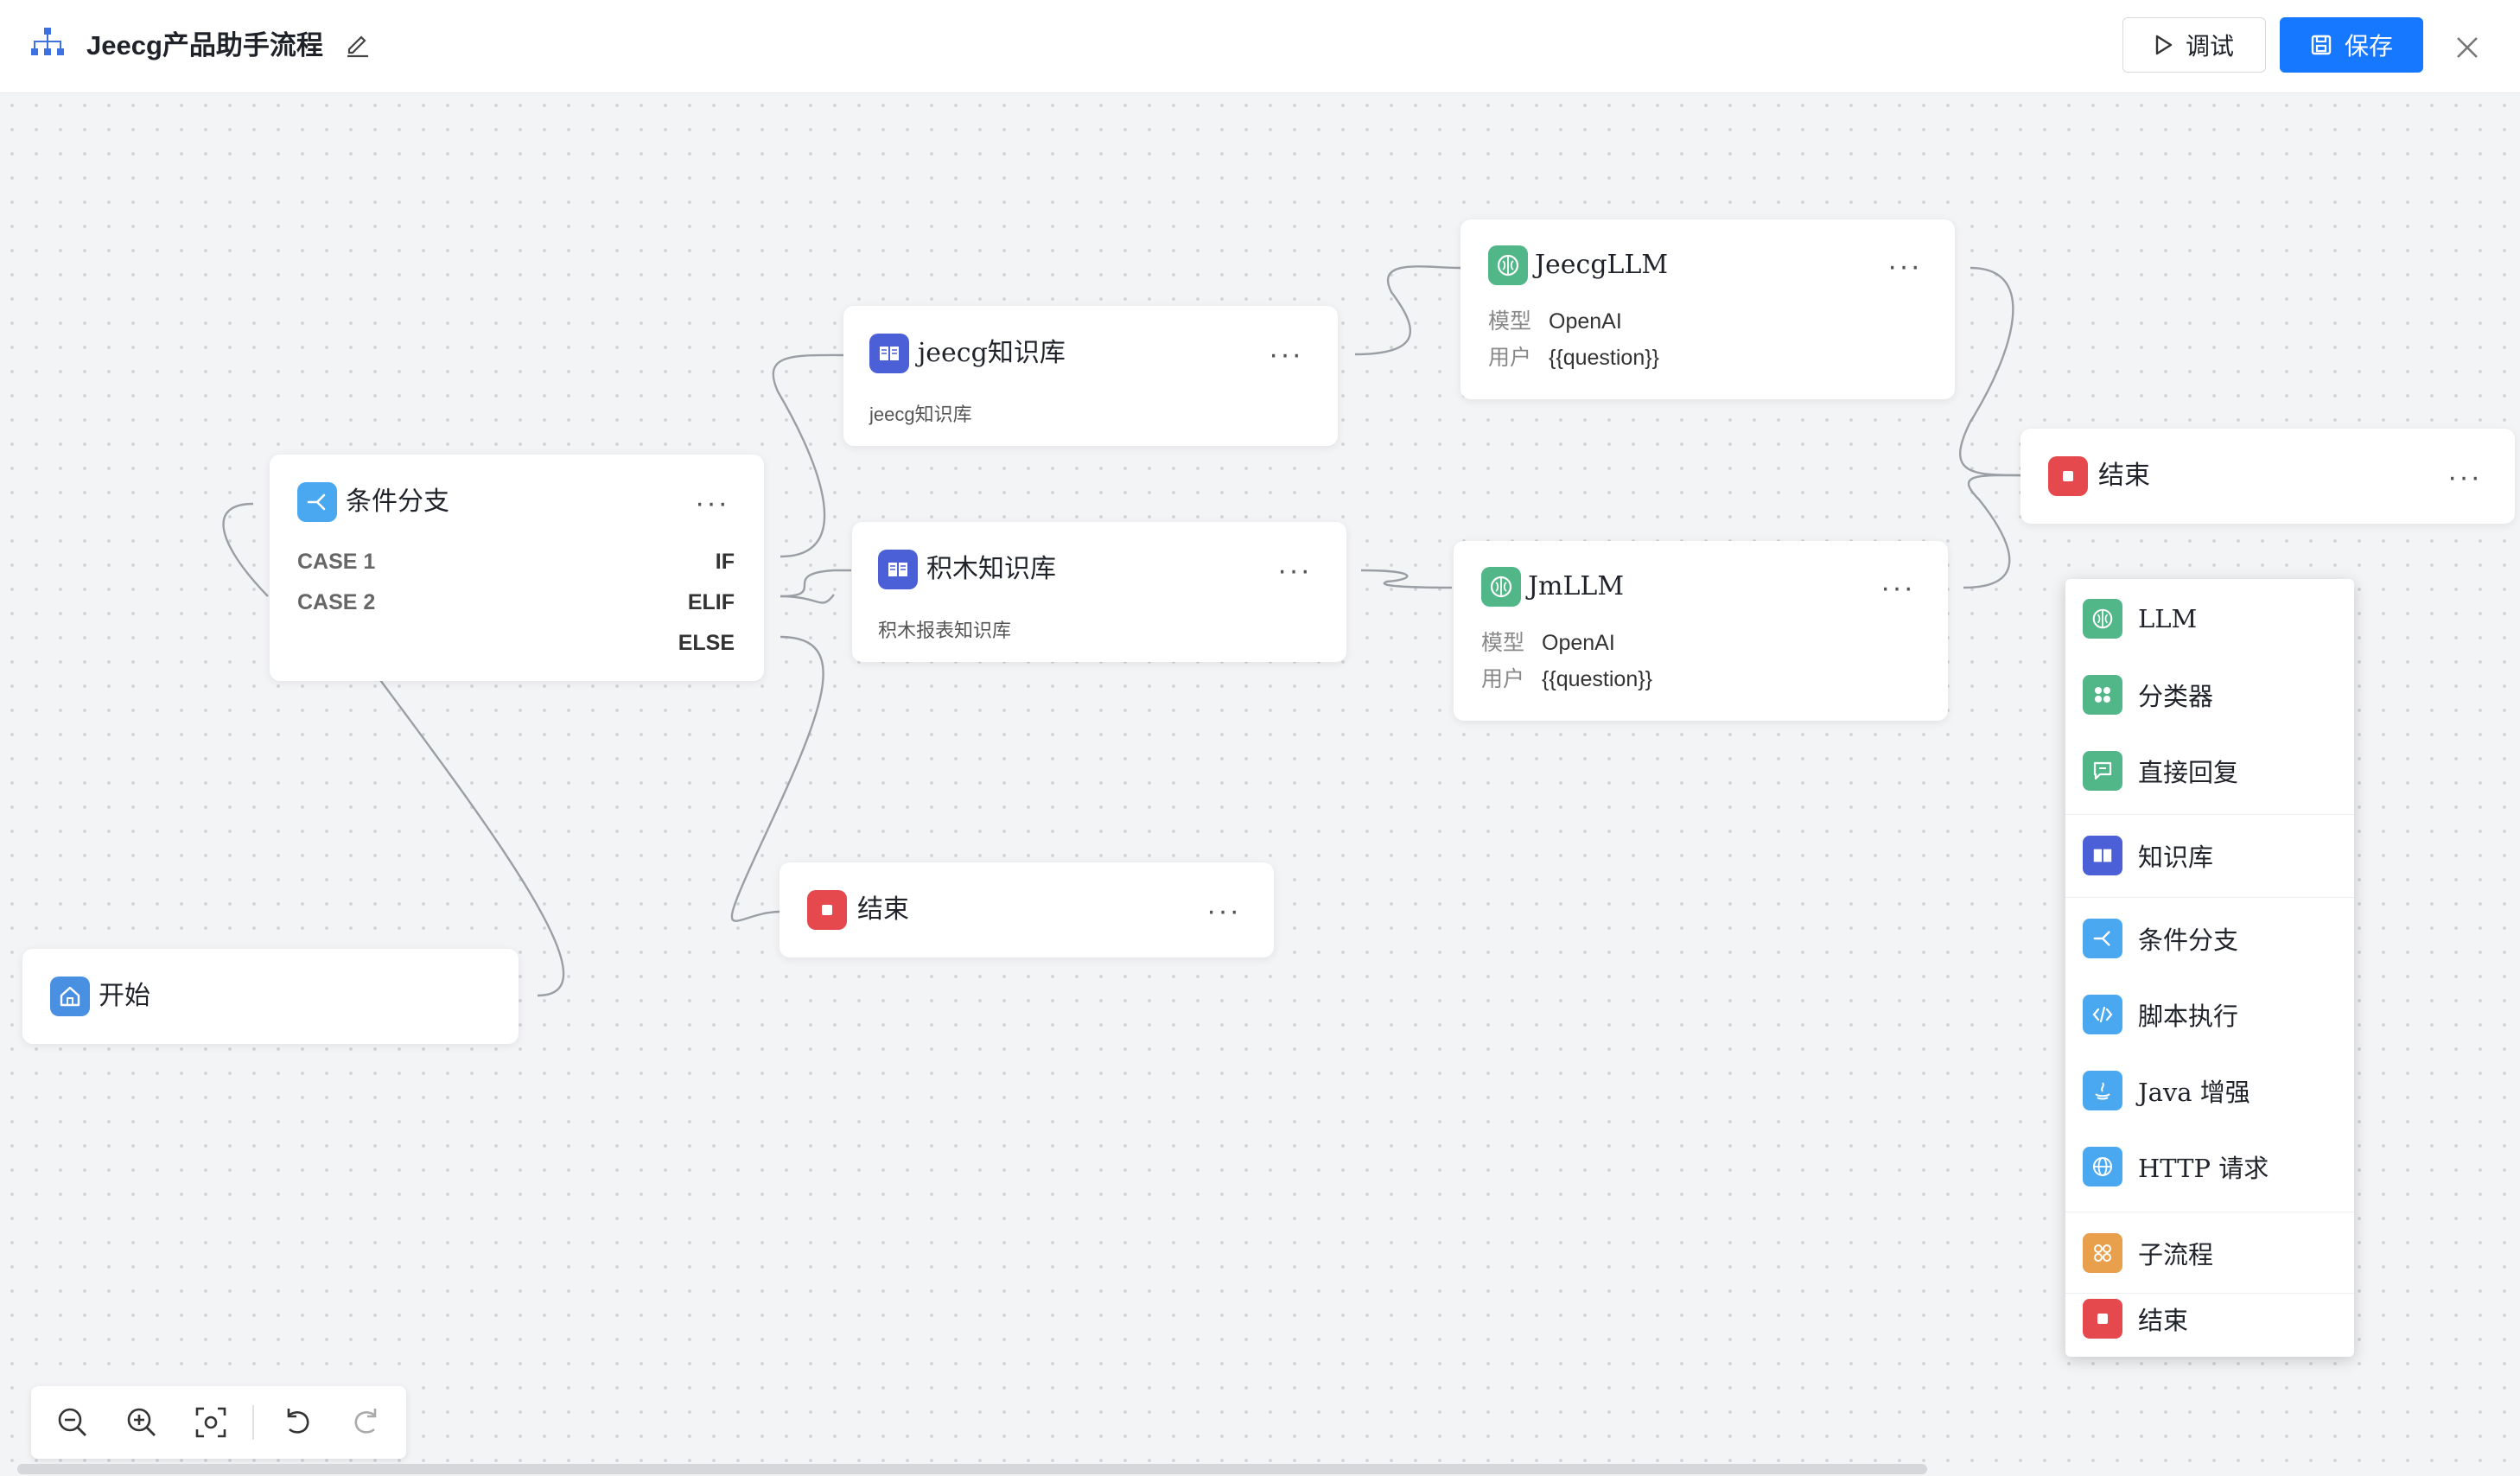  Describe the element at coordinates (398, 502) in the screenshot. I see `branch-node-title: 条件分支` at that location.